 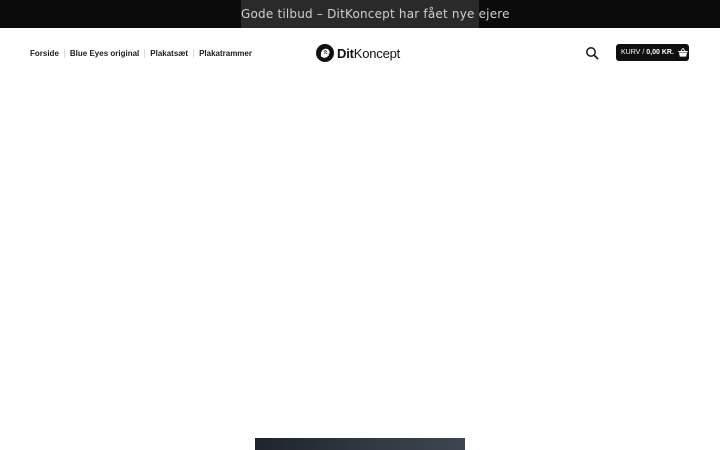 I want to click on brain-head-icon, so click(x=325, y=53).